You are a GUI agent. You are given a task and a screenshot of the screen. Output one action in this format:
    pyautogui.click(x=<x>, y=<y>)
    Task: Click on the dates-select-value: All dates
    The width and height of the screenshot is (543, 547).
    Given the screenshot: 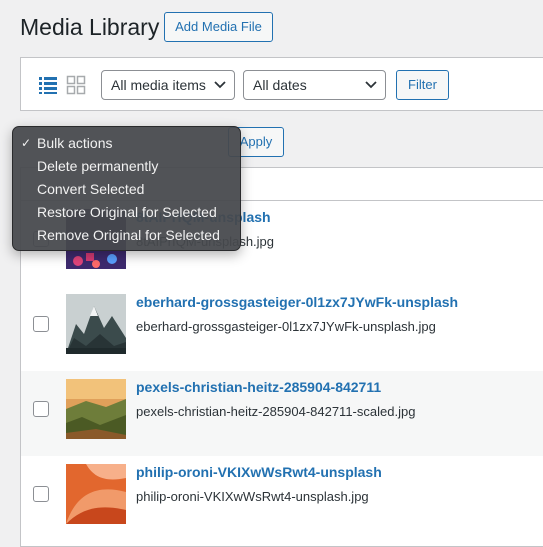 What is the action you would take?
    pyautogui.click(x=280, y=85)
    